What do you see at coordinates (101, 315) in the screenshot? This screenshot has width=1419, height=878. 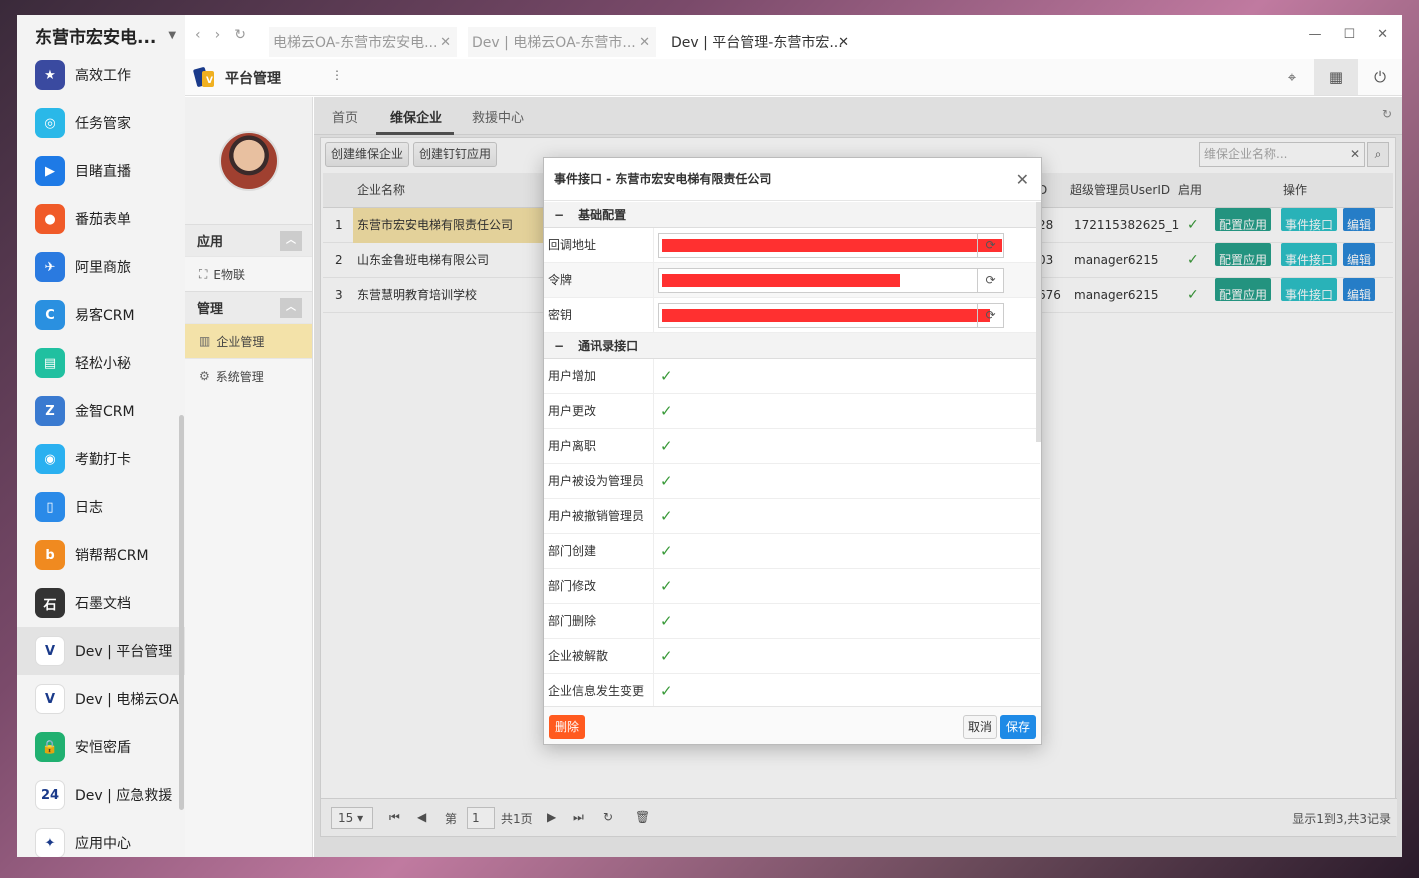 I see `dock-app: C 易客CRM` at bounding box center [101, 315].